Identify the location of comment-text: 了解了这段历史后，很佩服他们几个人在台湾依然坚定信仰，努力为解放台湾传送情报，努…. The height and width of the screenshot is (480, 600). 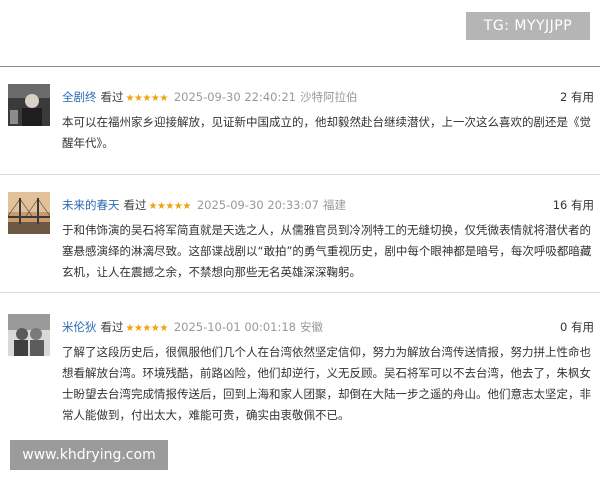
(326, 383).